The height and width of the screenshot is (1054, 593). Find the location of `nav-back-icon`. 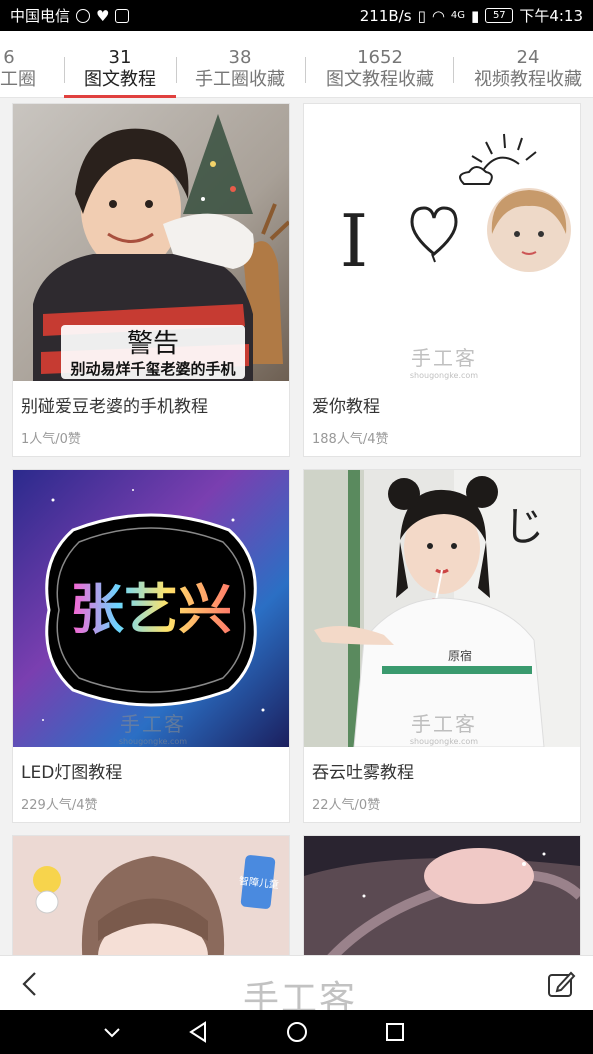

nav-back-icon is located at coordinates (198, 1032).